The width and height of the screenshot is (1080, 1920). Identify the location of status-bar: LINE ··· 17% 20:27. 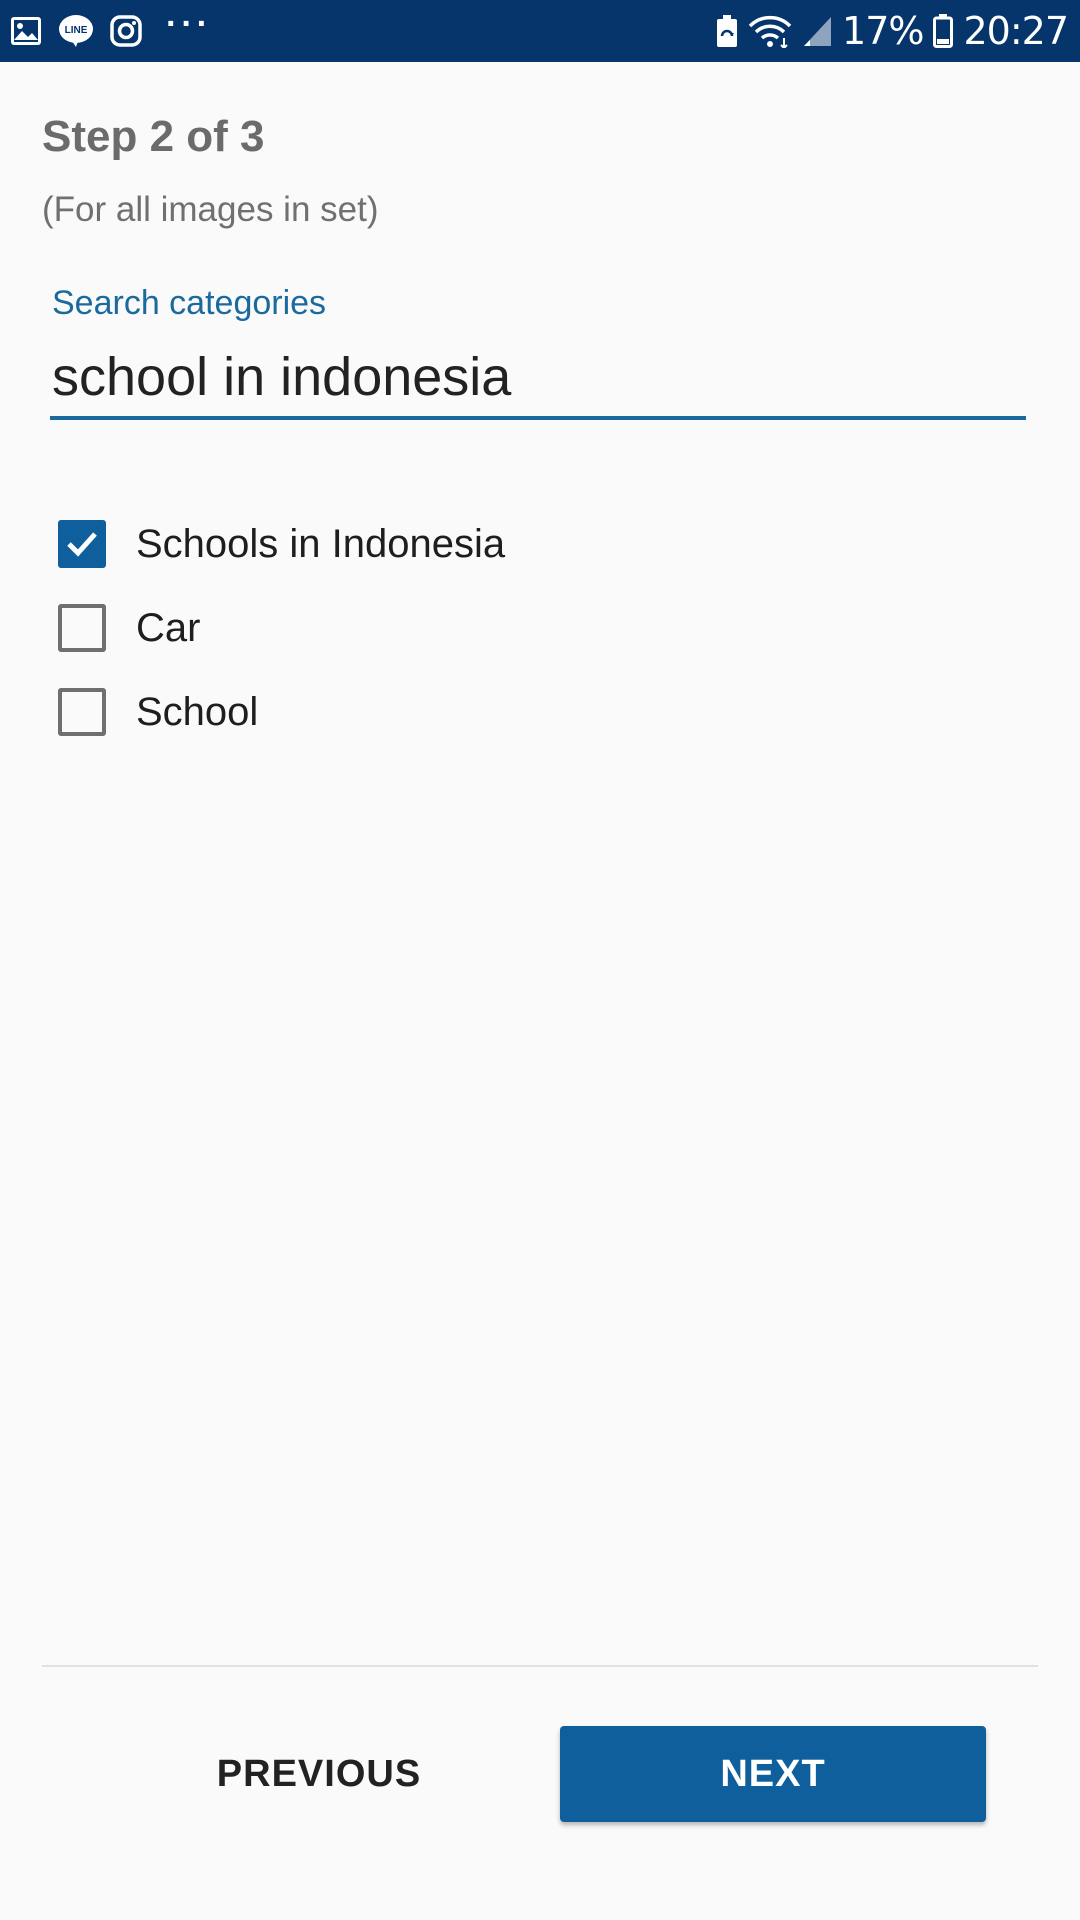
(540, 31).